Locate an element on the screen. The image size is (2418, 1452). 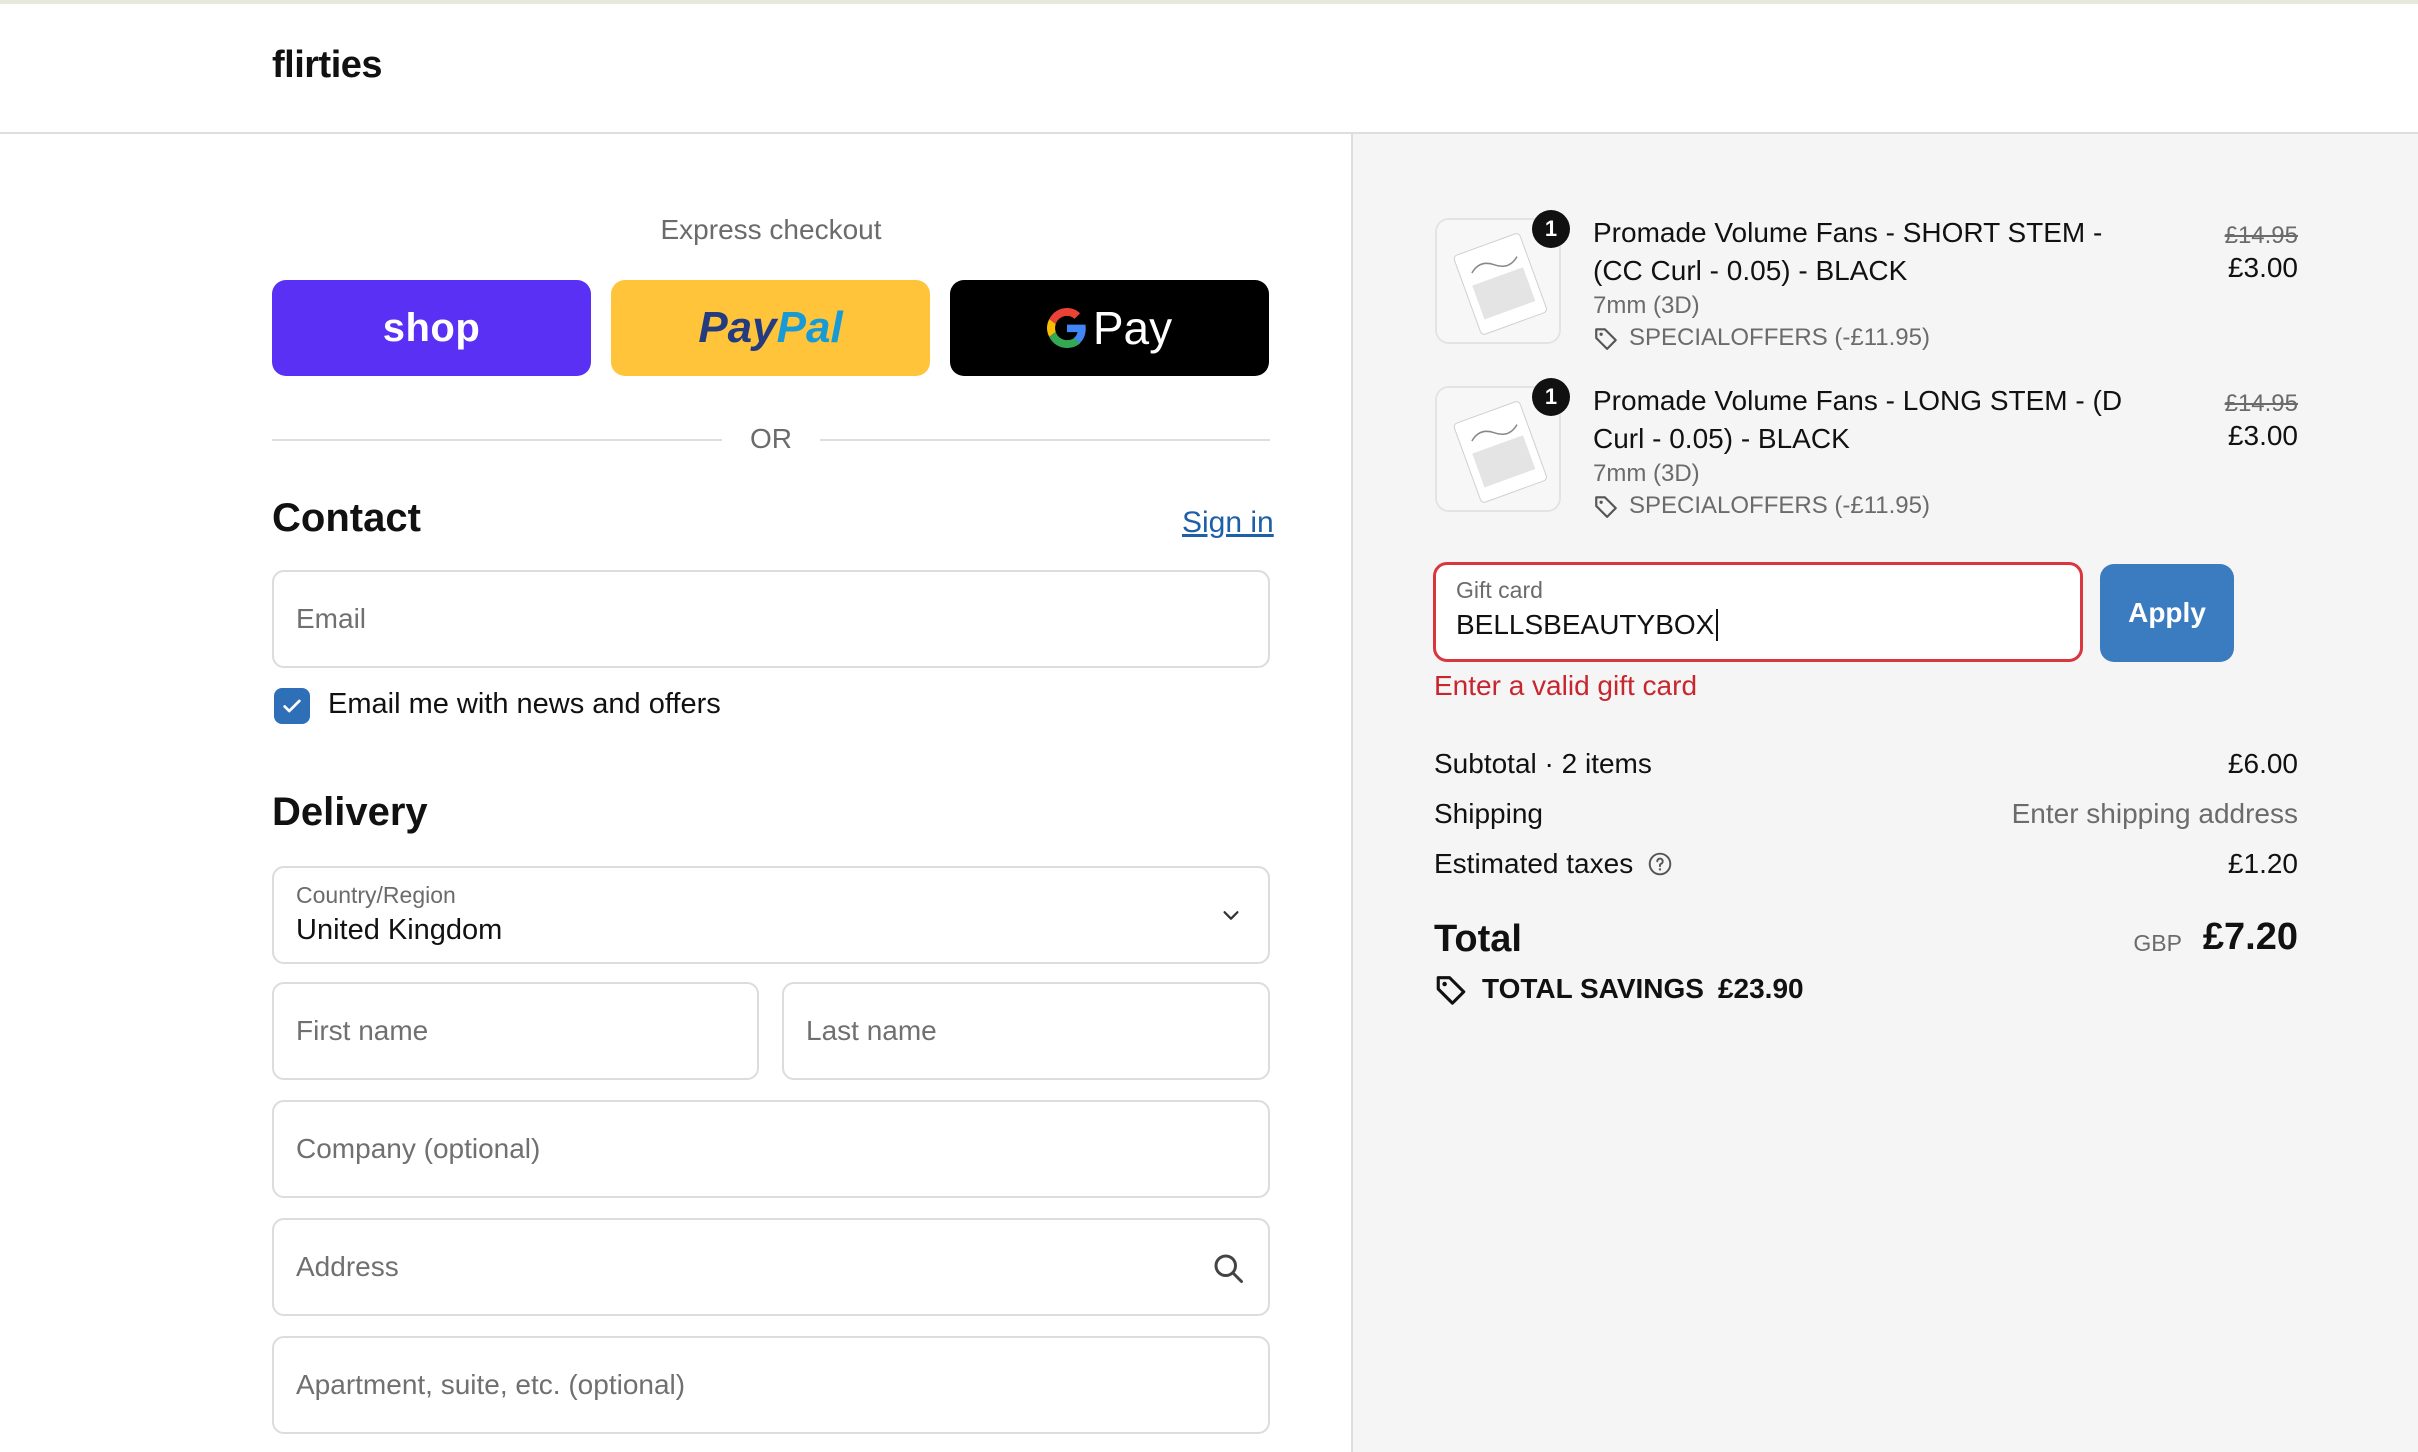
first-name-input is located at coordinates (515, 1031).